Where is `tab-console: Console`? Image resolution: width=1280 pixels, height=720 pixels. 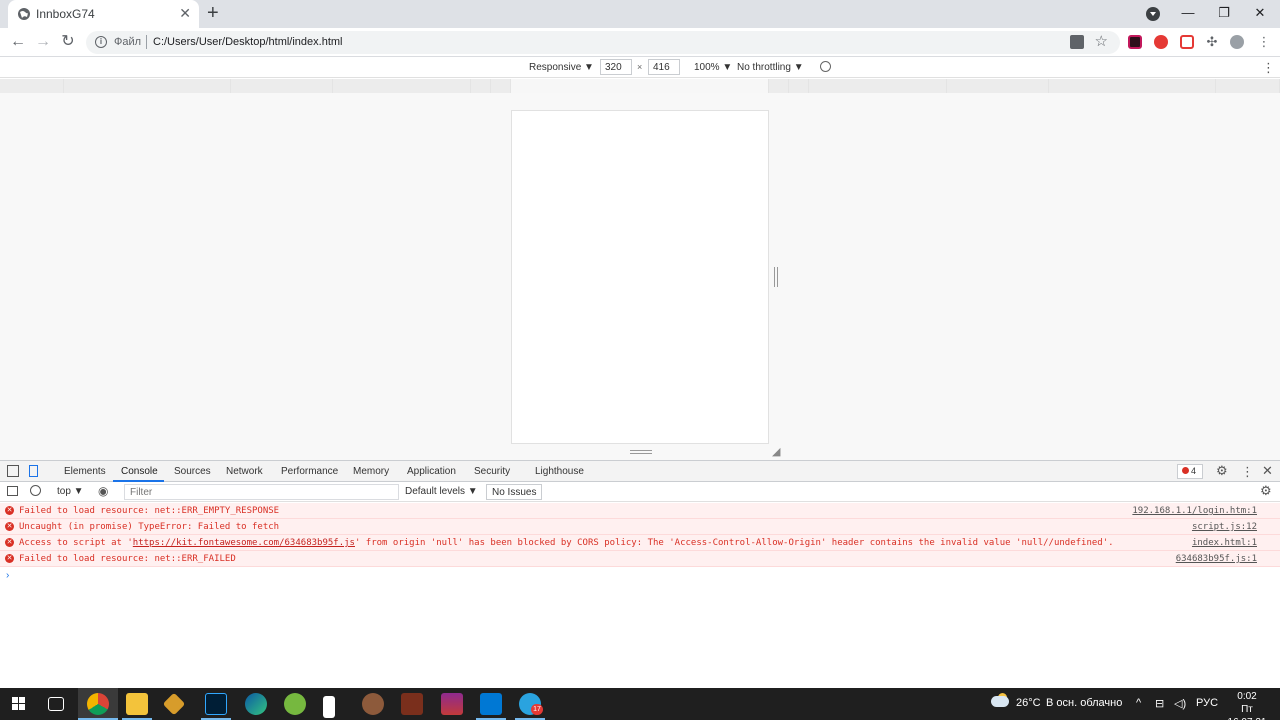 tab-console: Console is located at coordinates (139, 471).